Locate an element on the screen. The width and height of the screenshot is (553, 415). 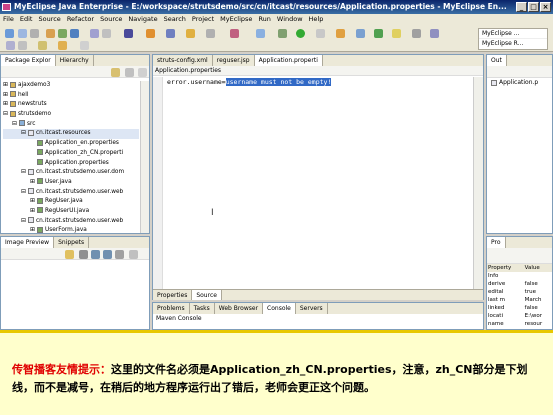
db-icon is located at coordinates (260, 33).